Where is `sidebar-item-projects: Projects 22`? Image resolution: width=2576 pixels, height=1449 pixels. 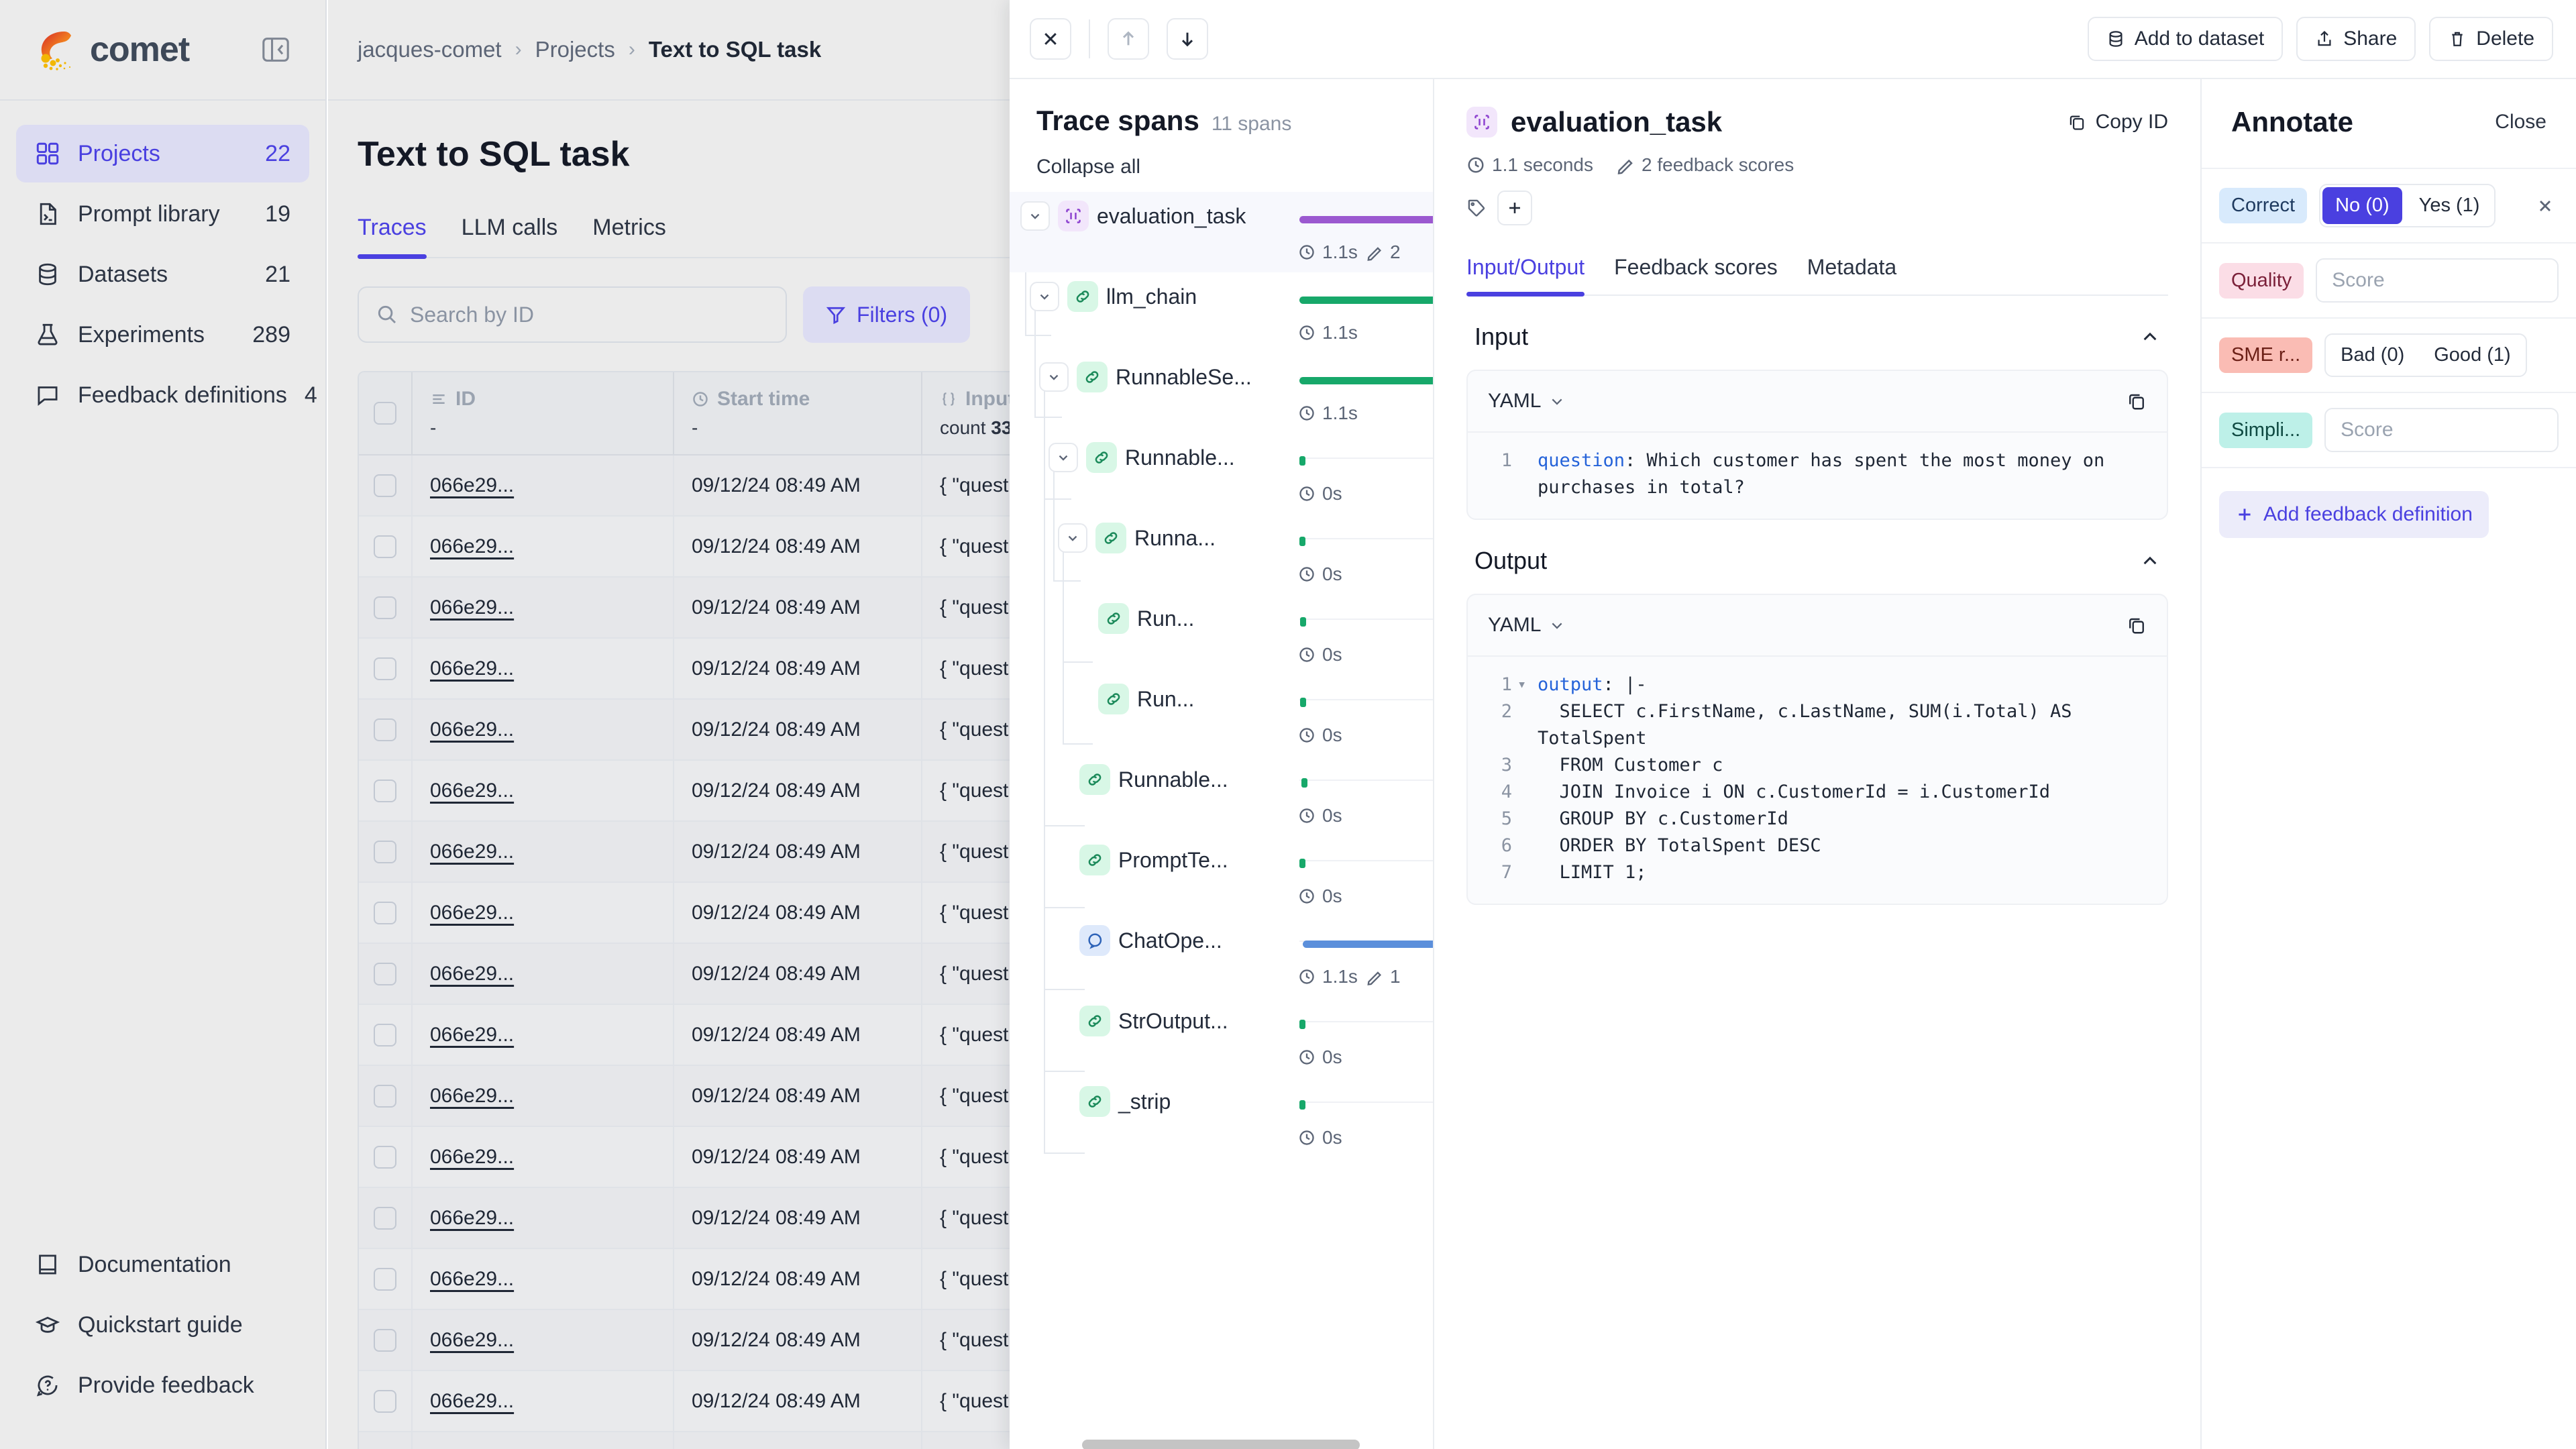
sidebar-item-projects: Projects 22 is located at coordinates (162, 153).